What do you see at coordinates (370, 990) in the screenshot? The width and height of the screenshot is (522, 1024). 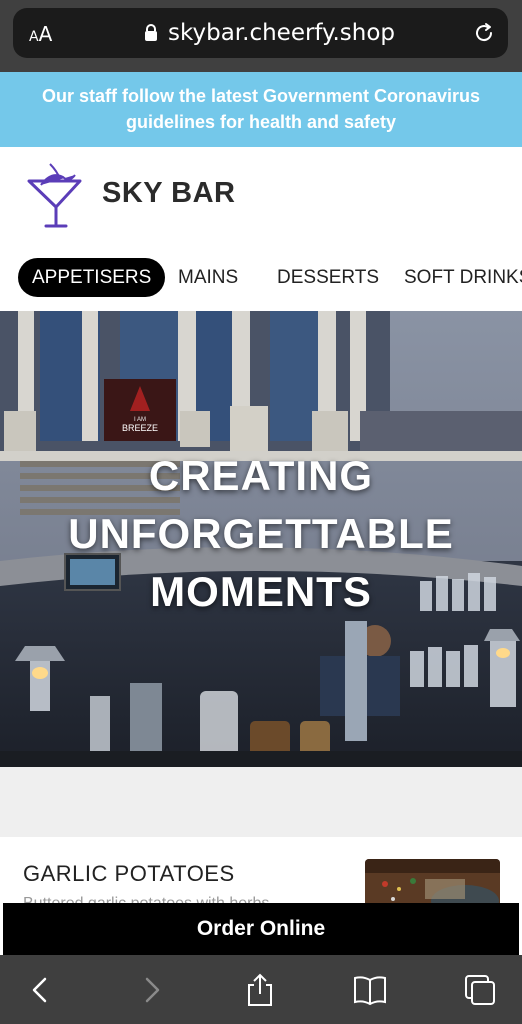 I see `bookmarks-icon` at bounding box center [370, 990].